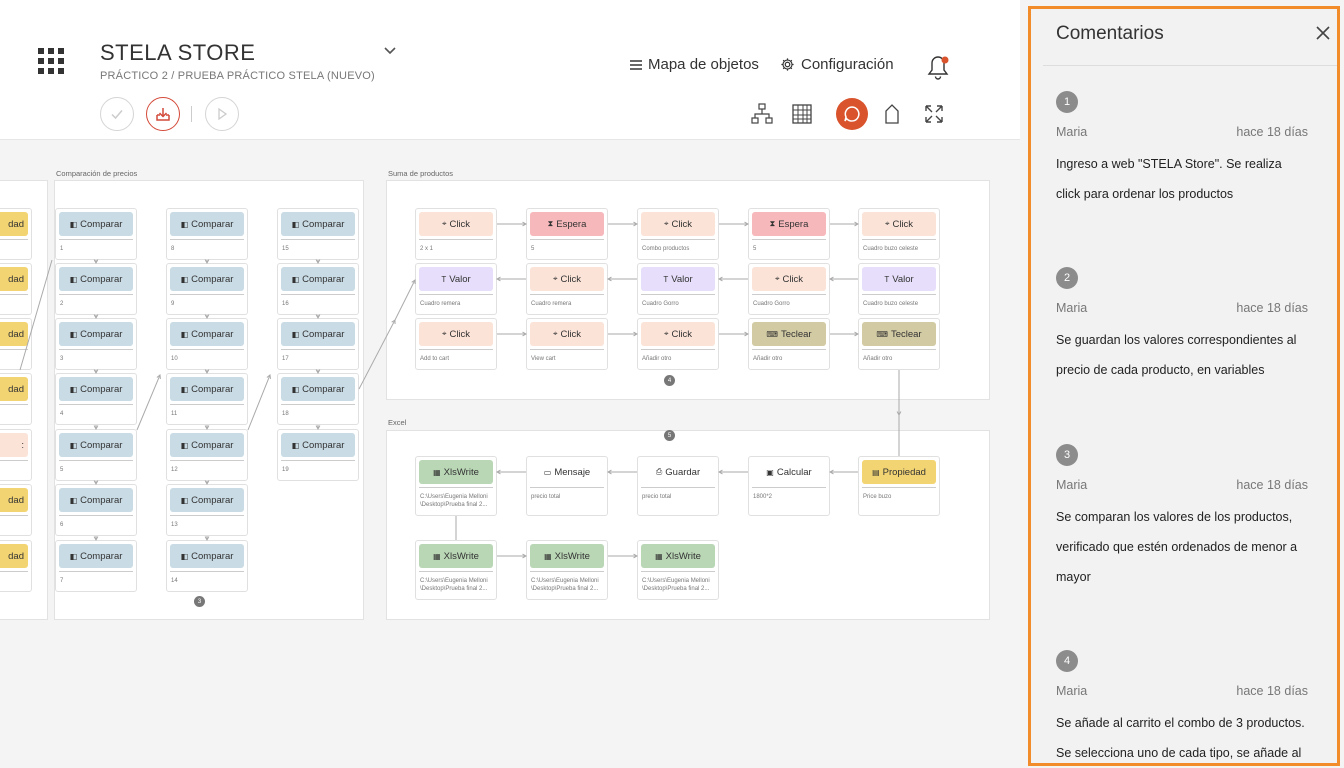 The image size is (1344, 768). I want to click on flow-node: ◧ Comparar 7, so click(96, 566).